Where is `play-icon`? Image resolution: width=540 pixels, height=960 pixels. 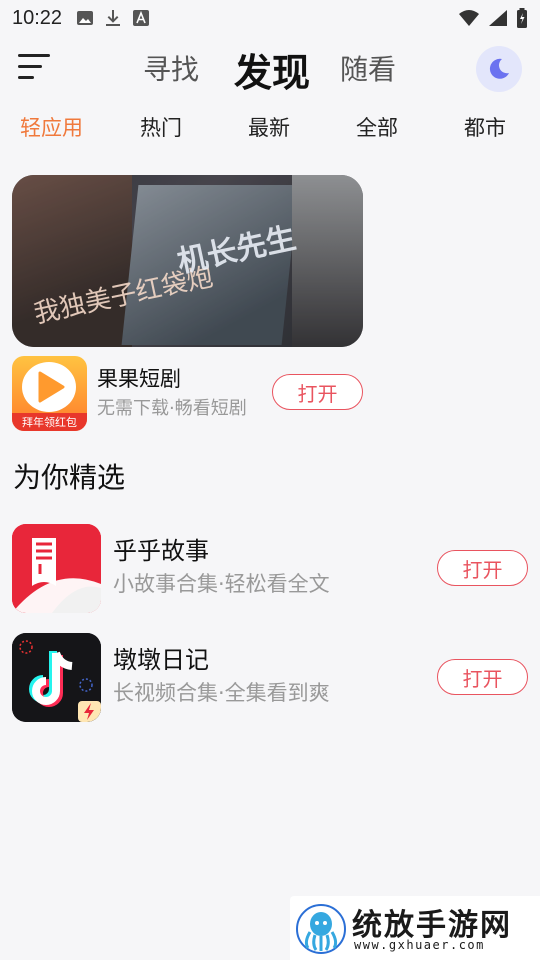
play-icon is located at coordinates (51, 387).